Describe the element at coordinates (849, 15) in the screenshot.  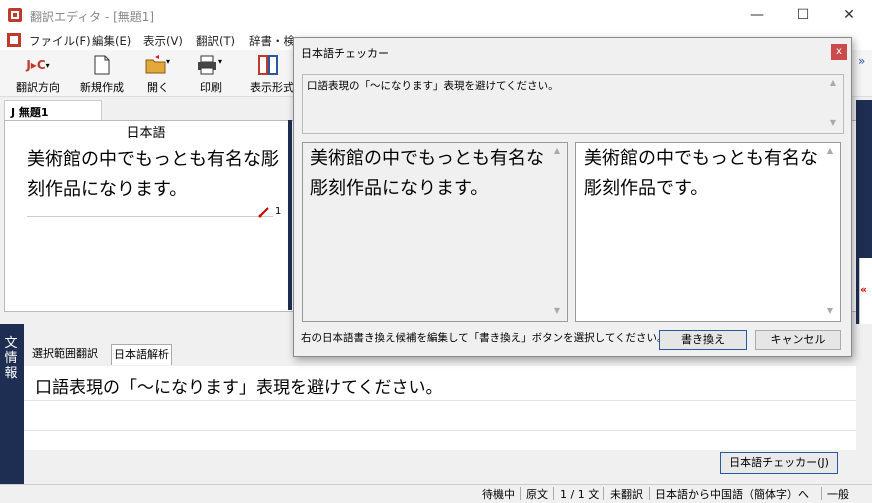
I see `close-button: ✕` at that location.